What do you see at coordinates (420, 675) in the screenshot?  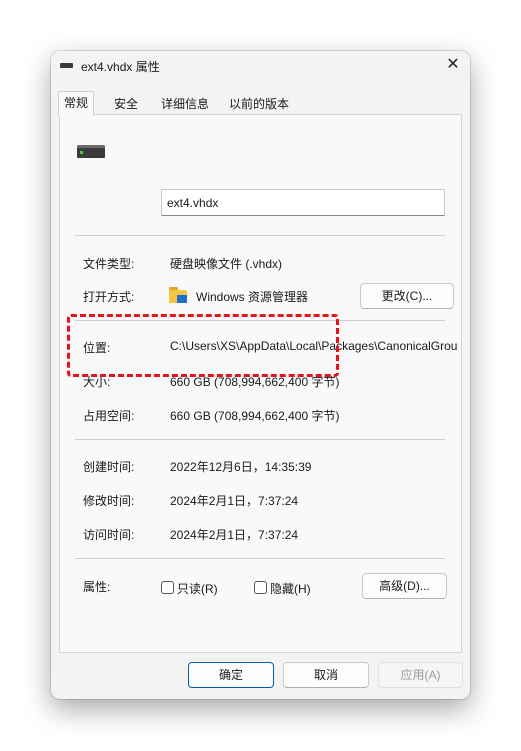 I see `apply-button: 应用(A)` at bounding box center [420, 675].